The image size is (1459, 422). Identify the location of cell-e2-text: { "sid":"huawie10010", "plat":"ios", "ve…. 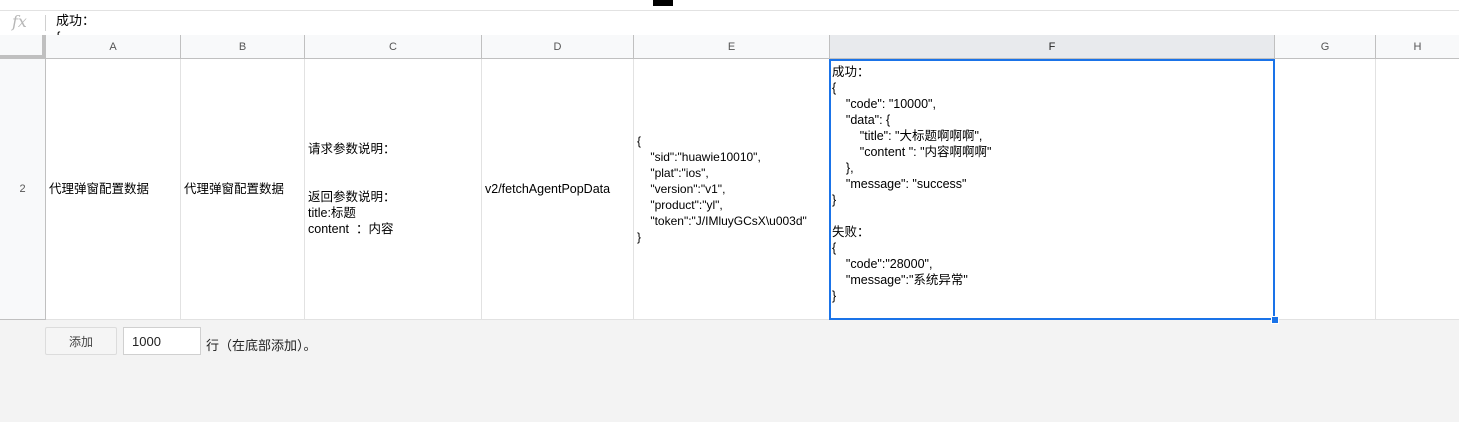
(722, 189).